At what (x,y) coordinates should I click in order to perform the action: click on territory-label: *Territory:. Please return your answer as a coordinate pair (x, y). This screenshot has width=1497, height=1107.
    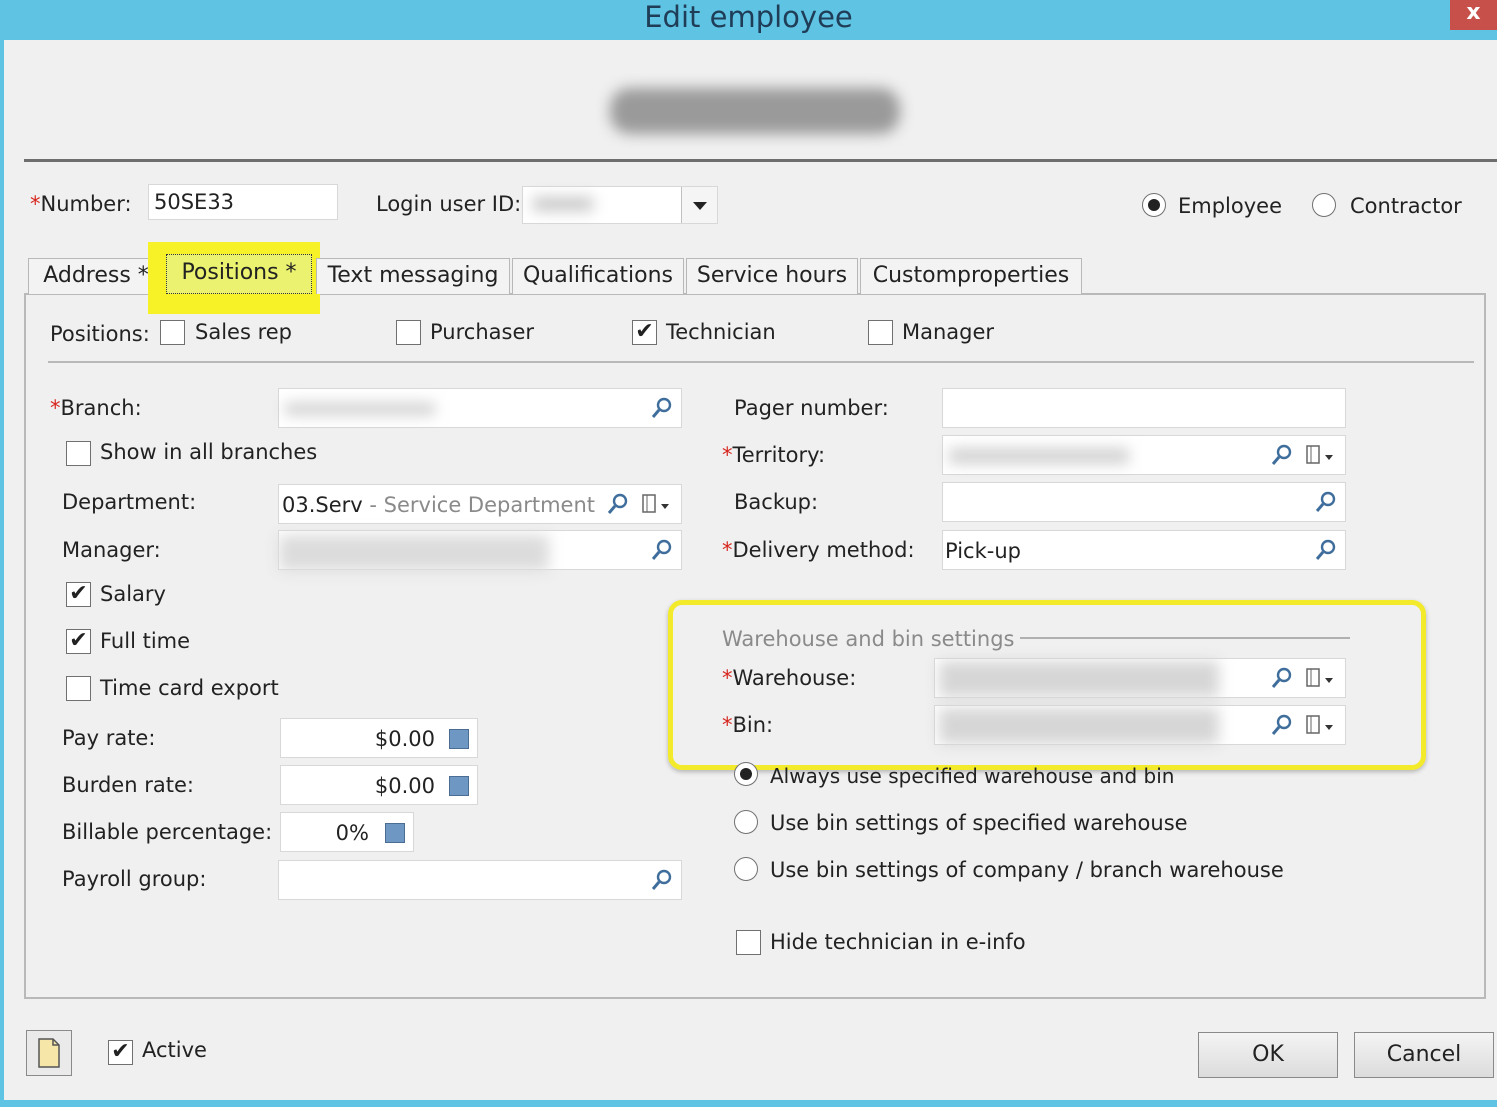
    Looking at the image, I should click on (774, 455).